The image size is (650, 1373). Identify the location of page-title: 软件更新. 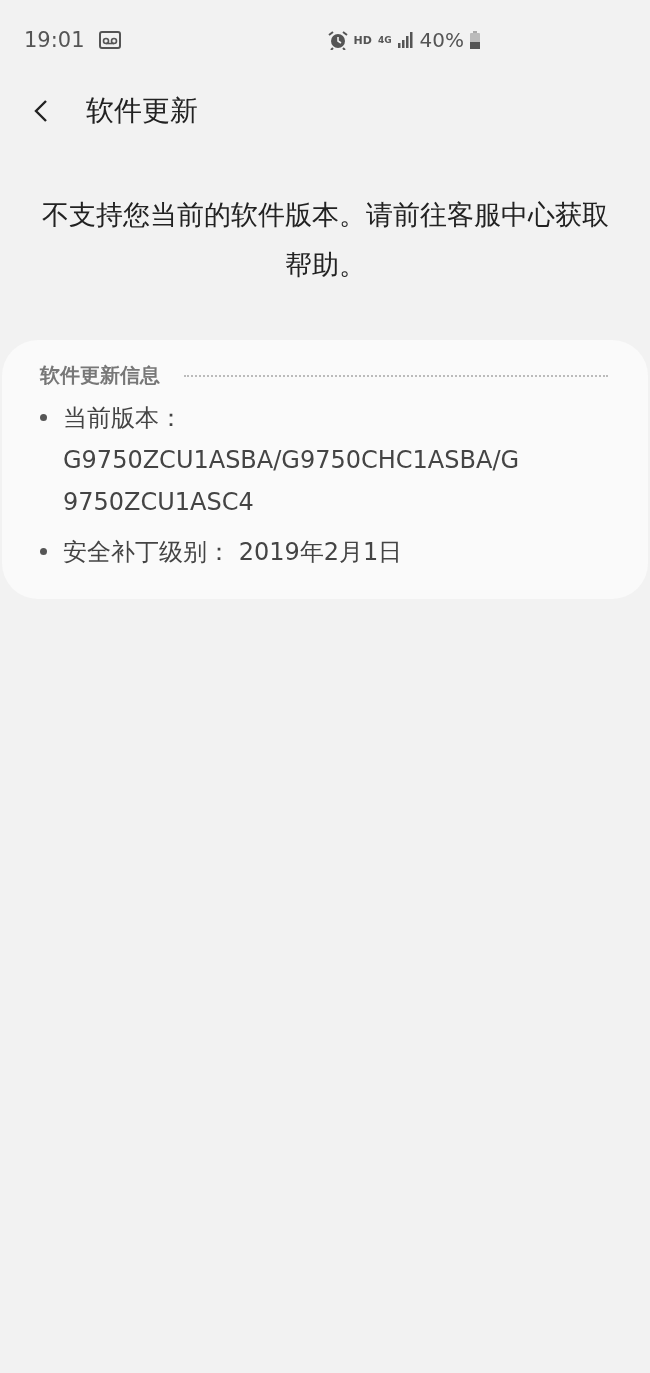
(142, 111).